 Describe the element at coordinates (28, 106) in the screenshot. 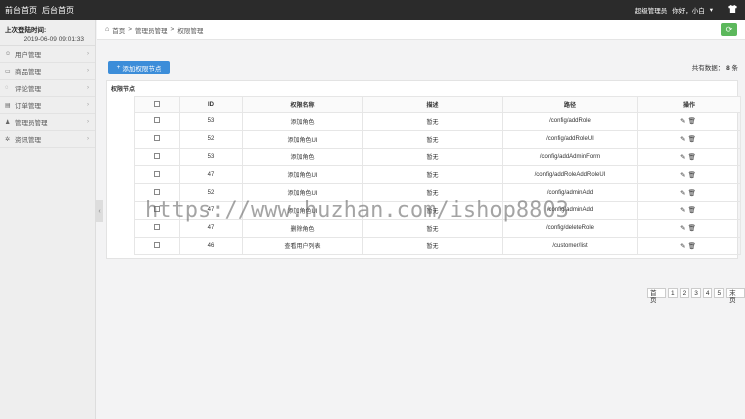

I see `sidebar-item-label: 订单管理` at that location.